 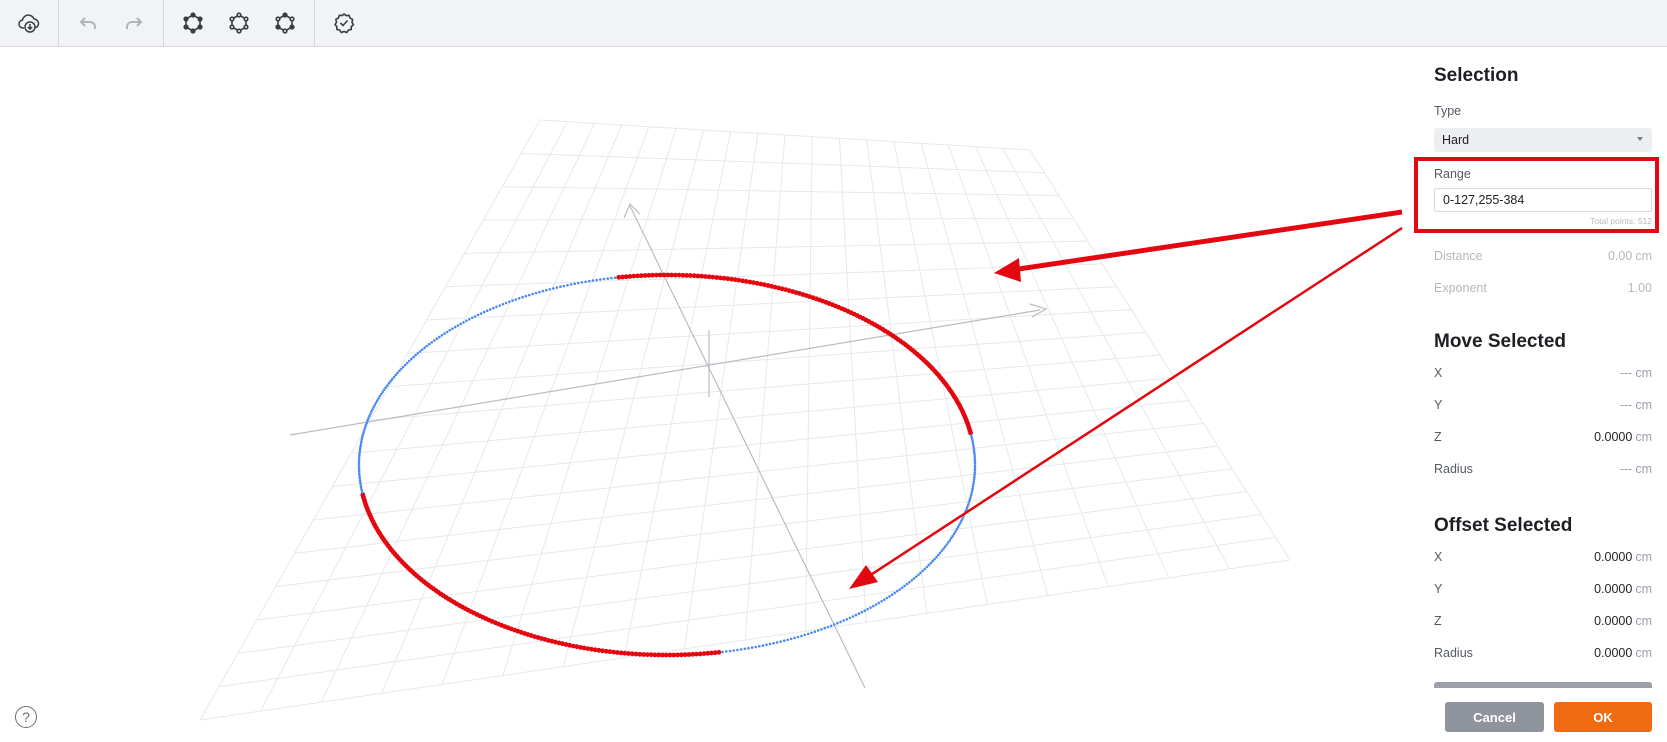 What do you see at coordinates (1623, 557) in the screenshot?
I see `offset-x-value: 0.0000 cm` at bounding box center [1623, 557].